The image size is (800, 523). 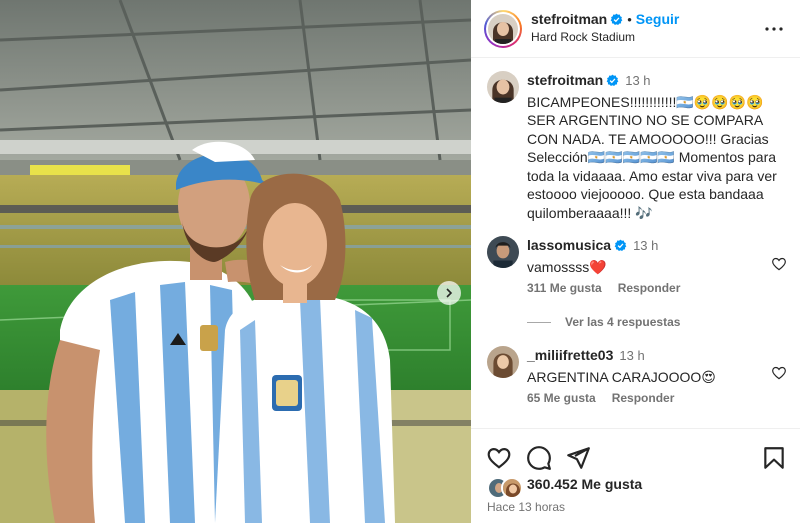 What do you see at coordinates (569, 19) in the screenshot?
I see `author-username: stefroitman` at bounding box center [569, 19].